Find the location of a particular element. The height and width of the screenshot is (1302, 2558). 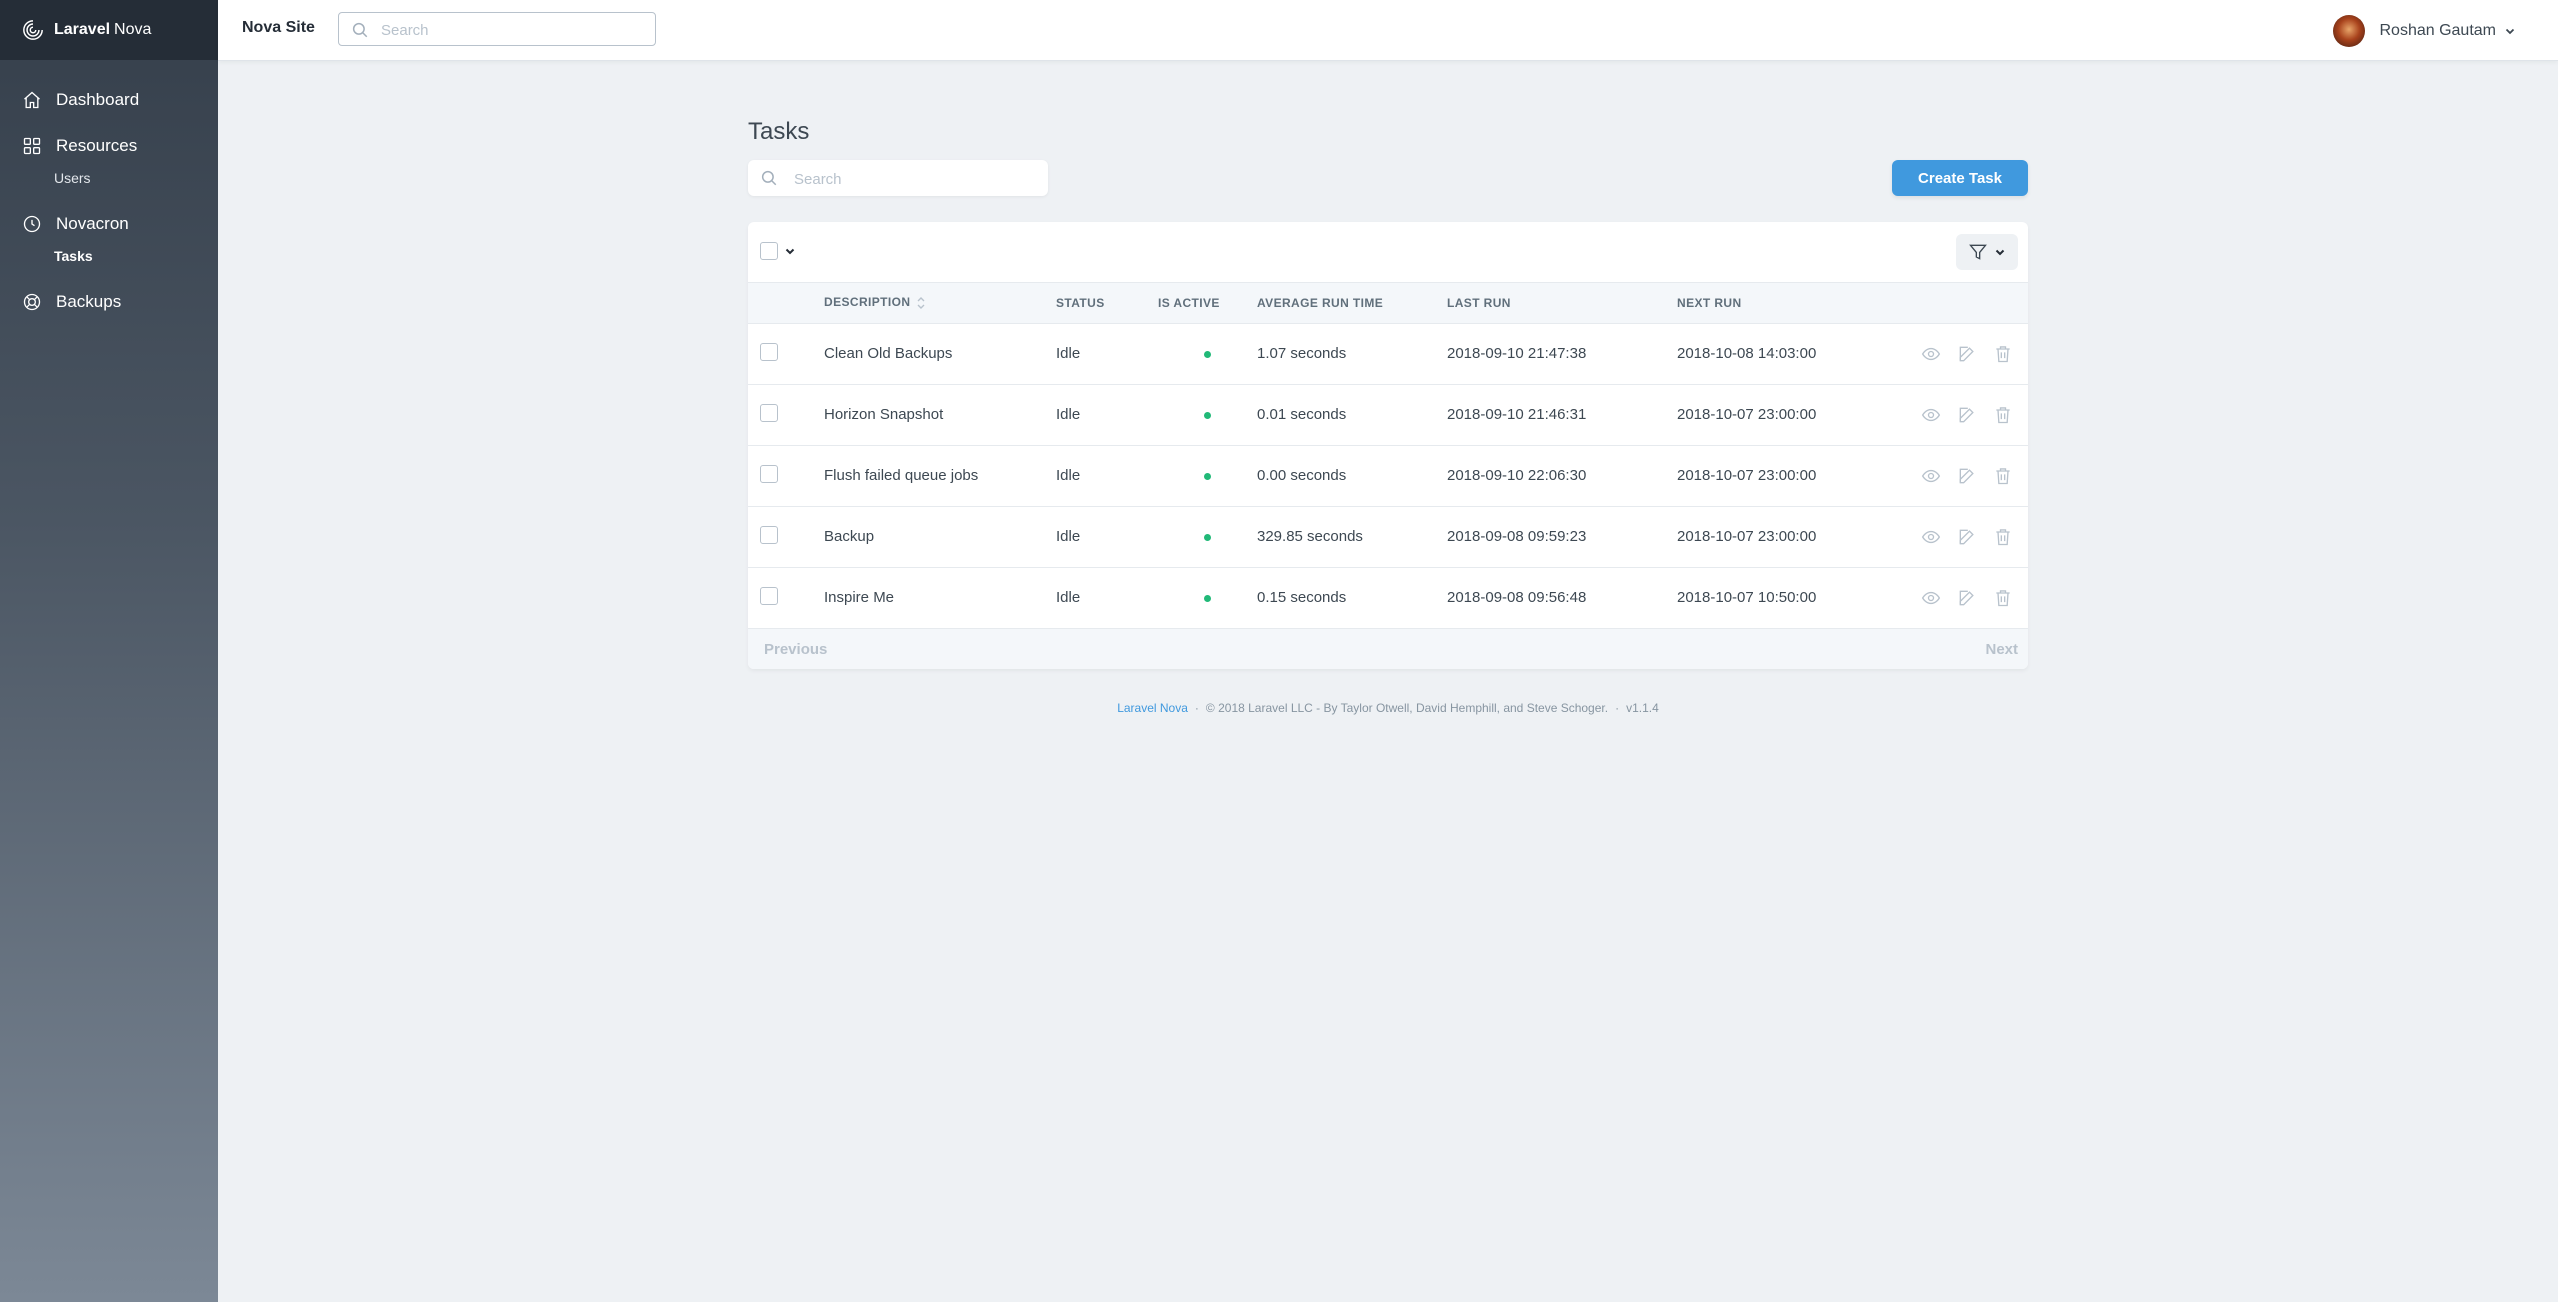

global-search is located at coordinates (497, 29).